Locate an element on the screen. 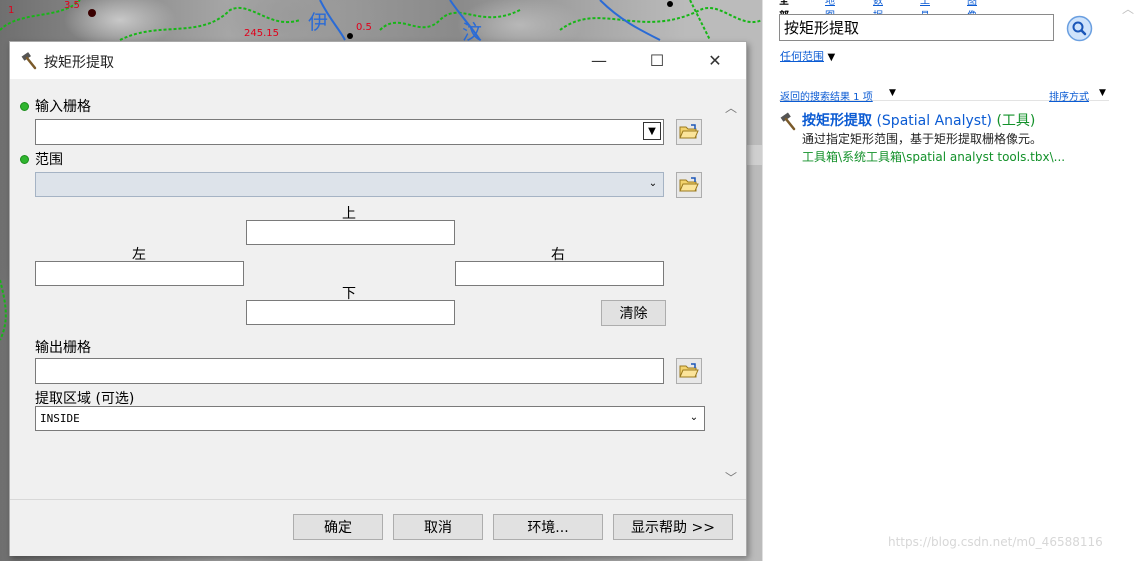  extent-right-field is located at coordinates (559, 273).